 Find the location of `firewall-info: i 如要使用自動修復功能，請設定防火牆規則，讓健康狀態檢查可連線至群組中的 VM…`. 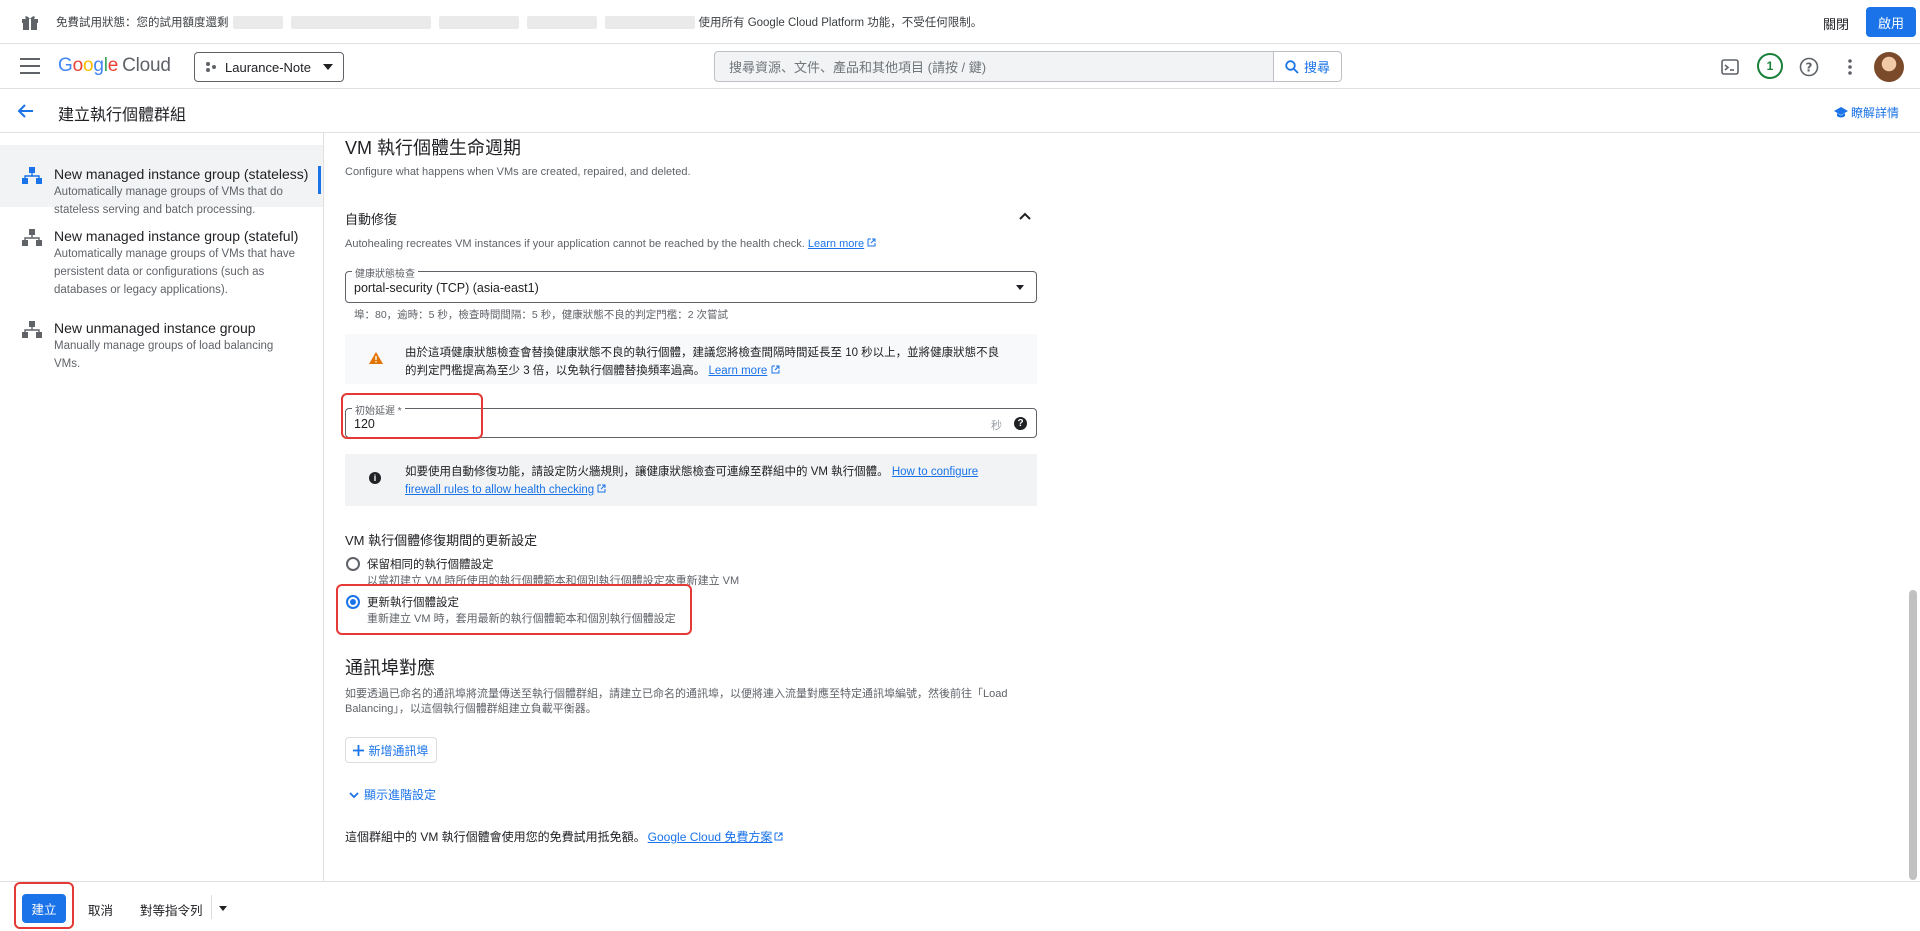

firewall-info: i 如要使用自動修復功能，請設定防火牆規則，讓健康狀態檢查可連線至群組中的 VM… is located at coordinates (691, 480).